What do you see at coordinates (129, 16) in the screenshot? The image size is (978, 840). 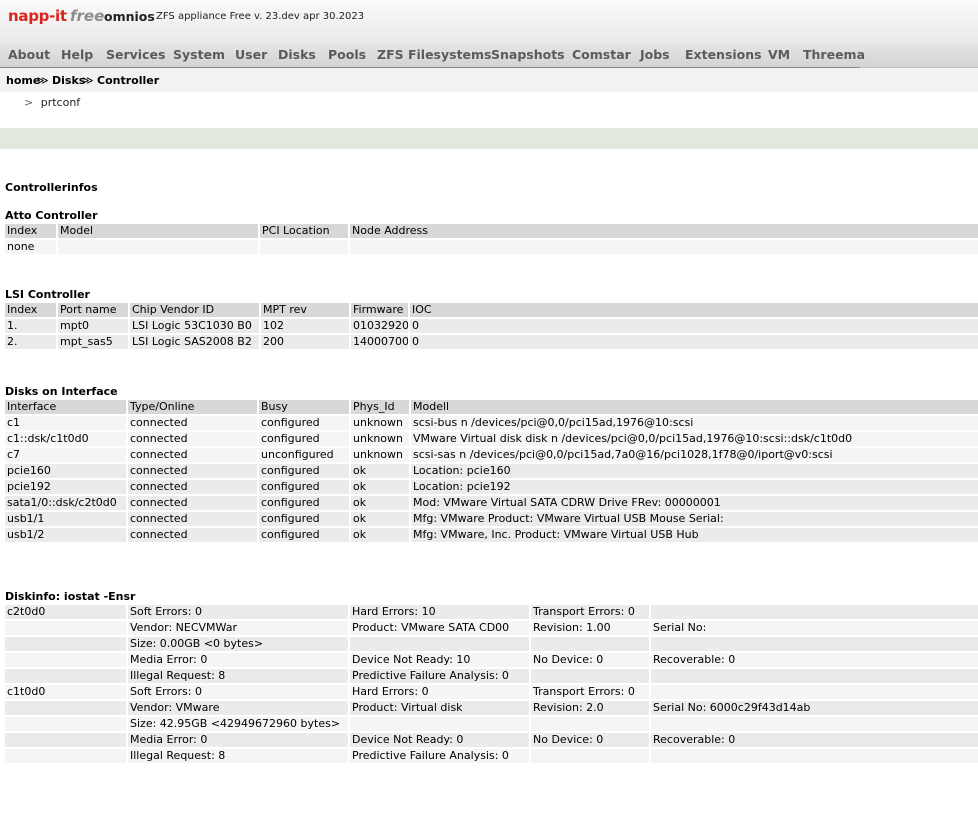 I see `product-name: omnios` at bounding box center [129, 16].